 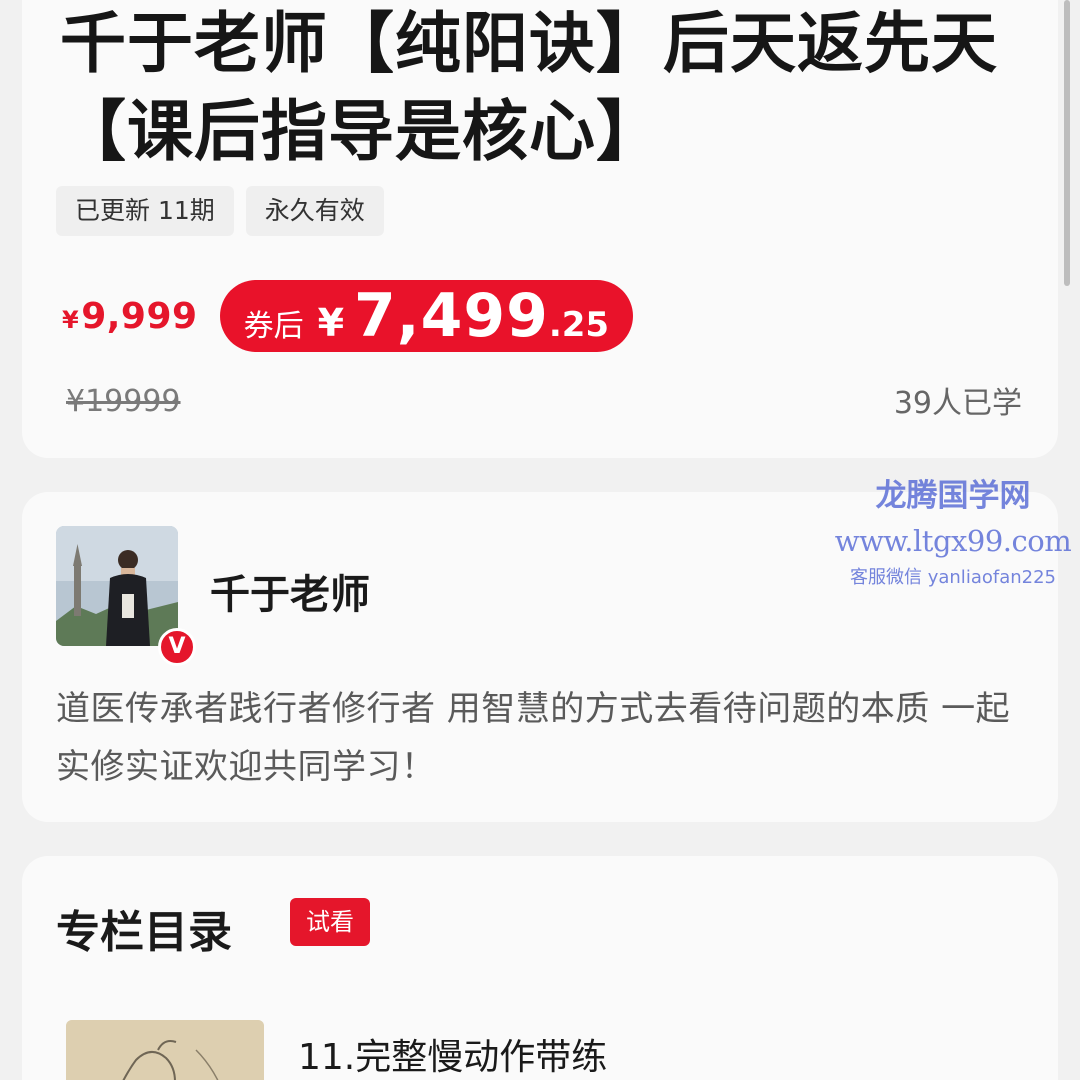 I want to click on verified-badge-icon: V, so click(x=177, y=647).